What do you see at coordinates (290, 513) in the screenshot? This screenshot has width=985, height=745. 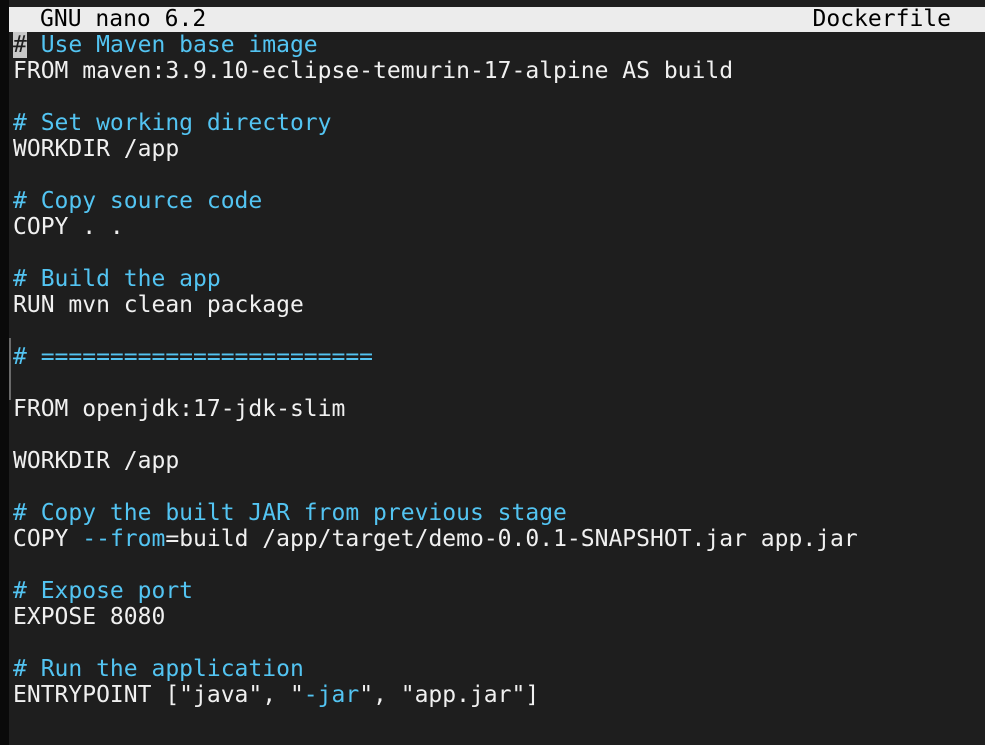 I see `comment-text: # Copy the built JAR from previous stage` at bounding box center [290, 513].